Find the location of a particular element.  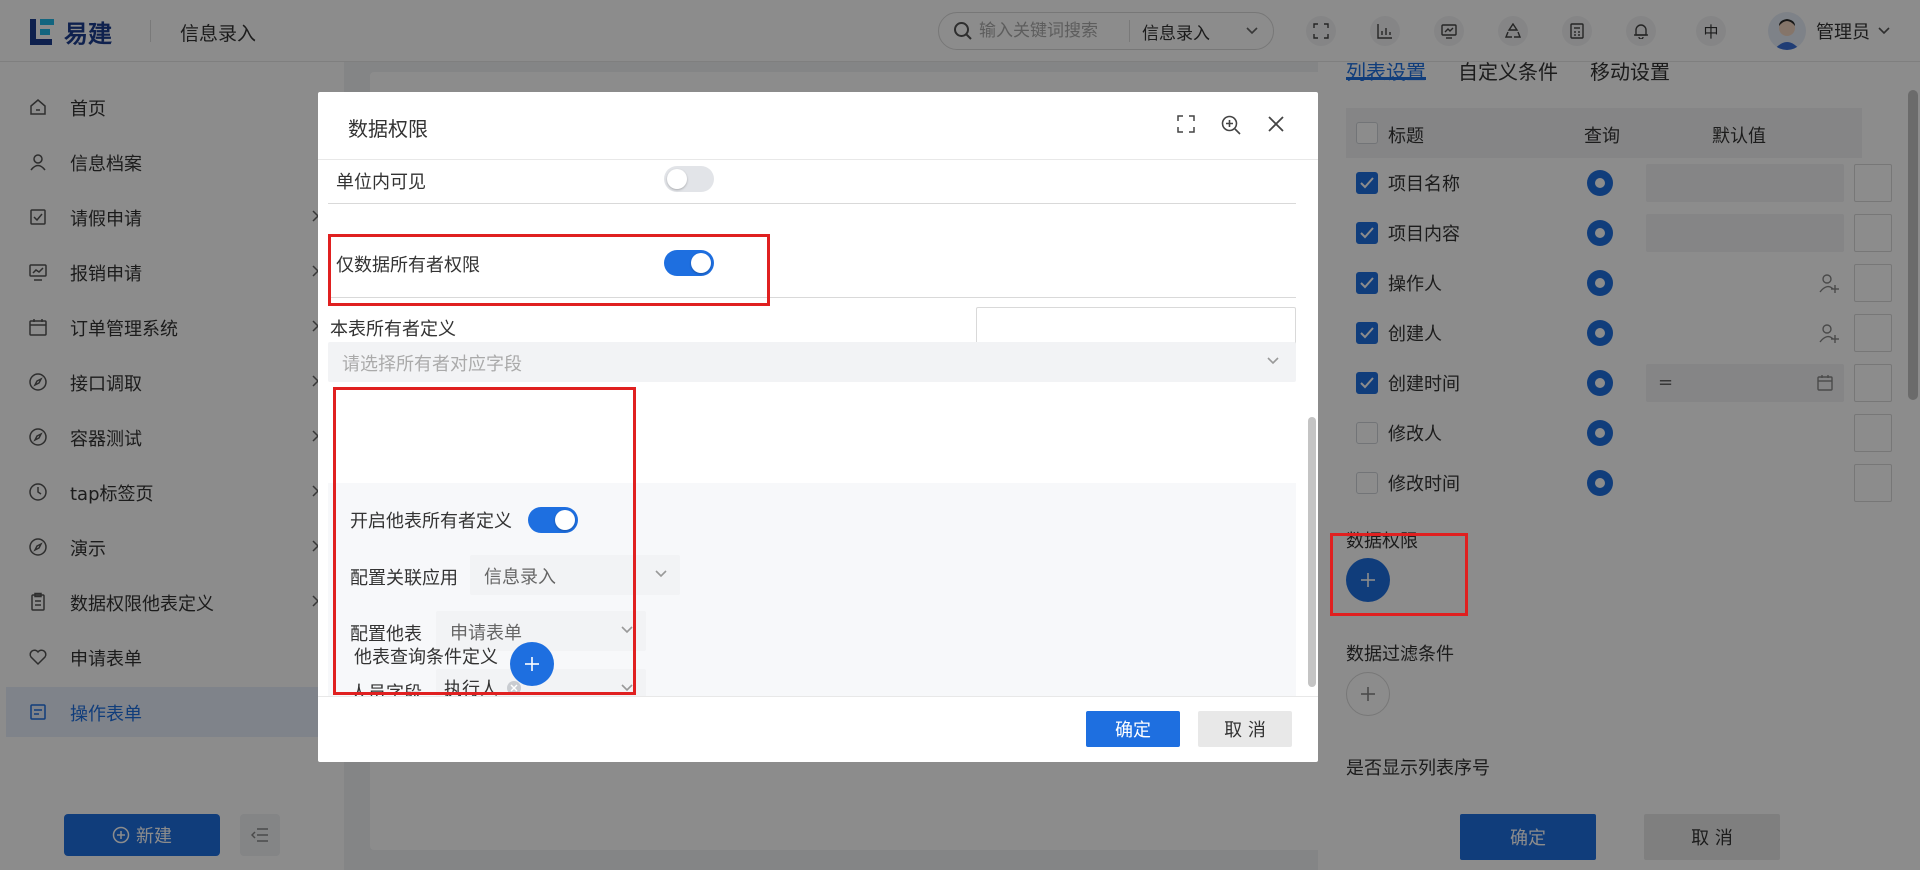

owner-field-select: 请选择所有者对应字段 is located at coordinates (812, 362).